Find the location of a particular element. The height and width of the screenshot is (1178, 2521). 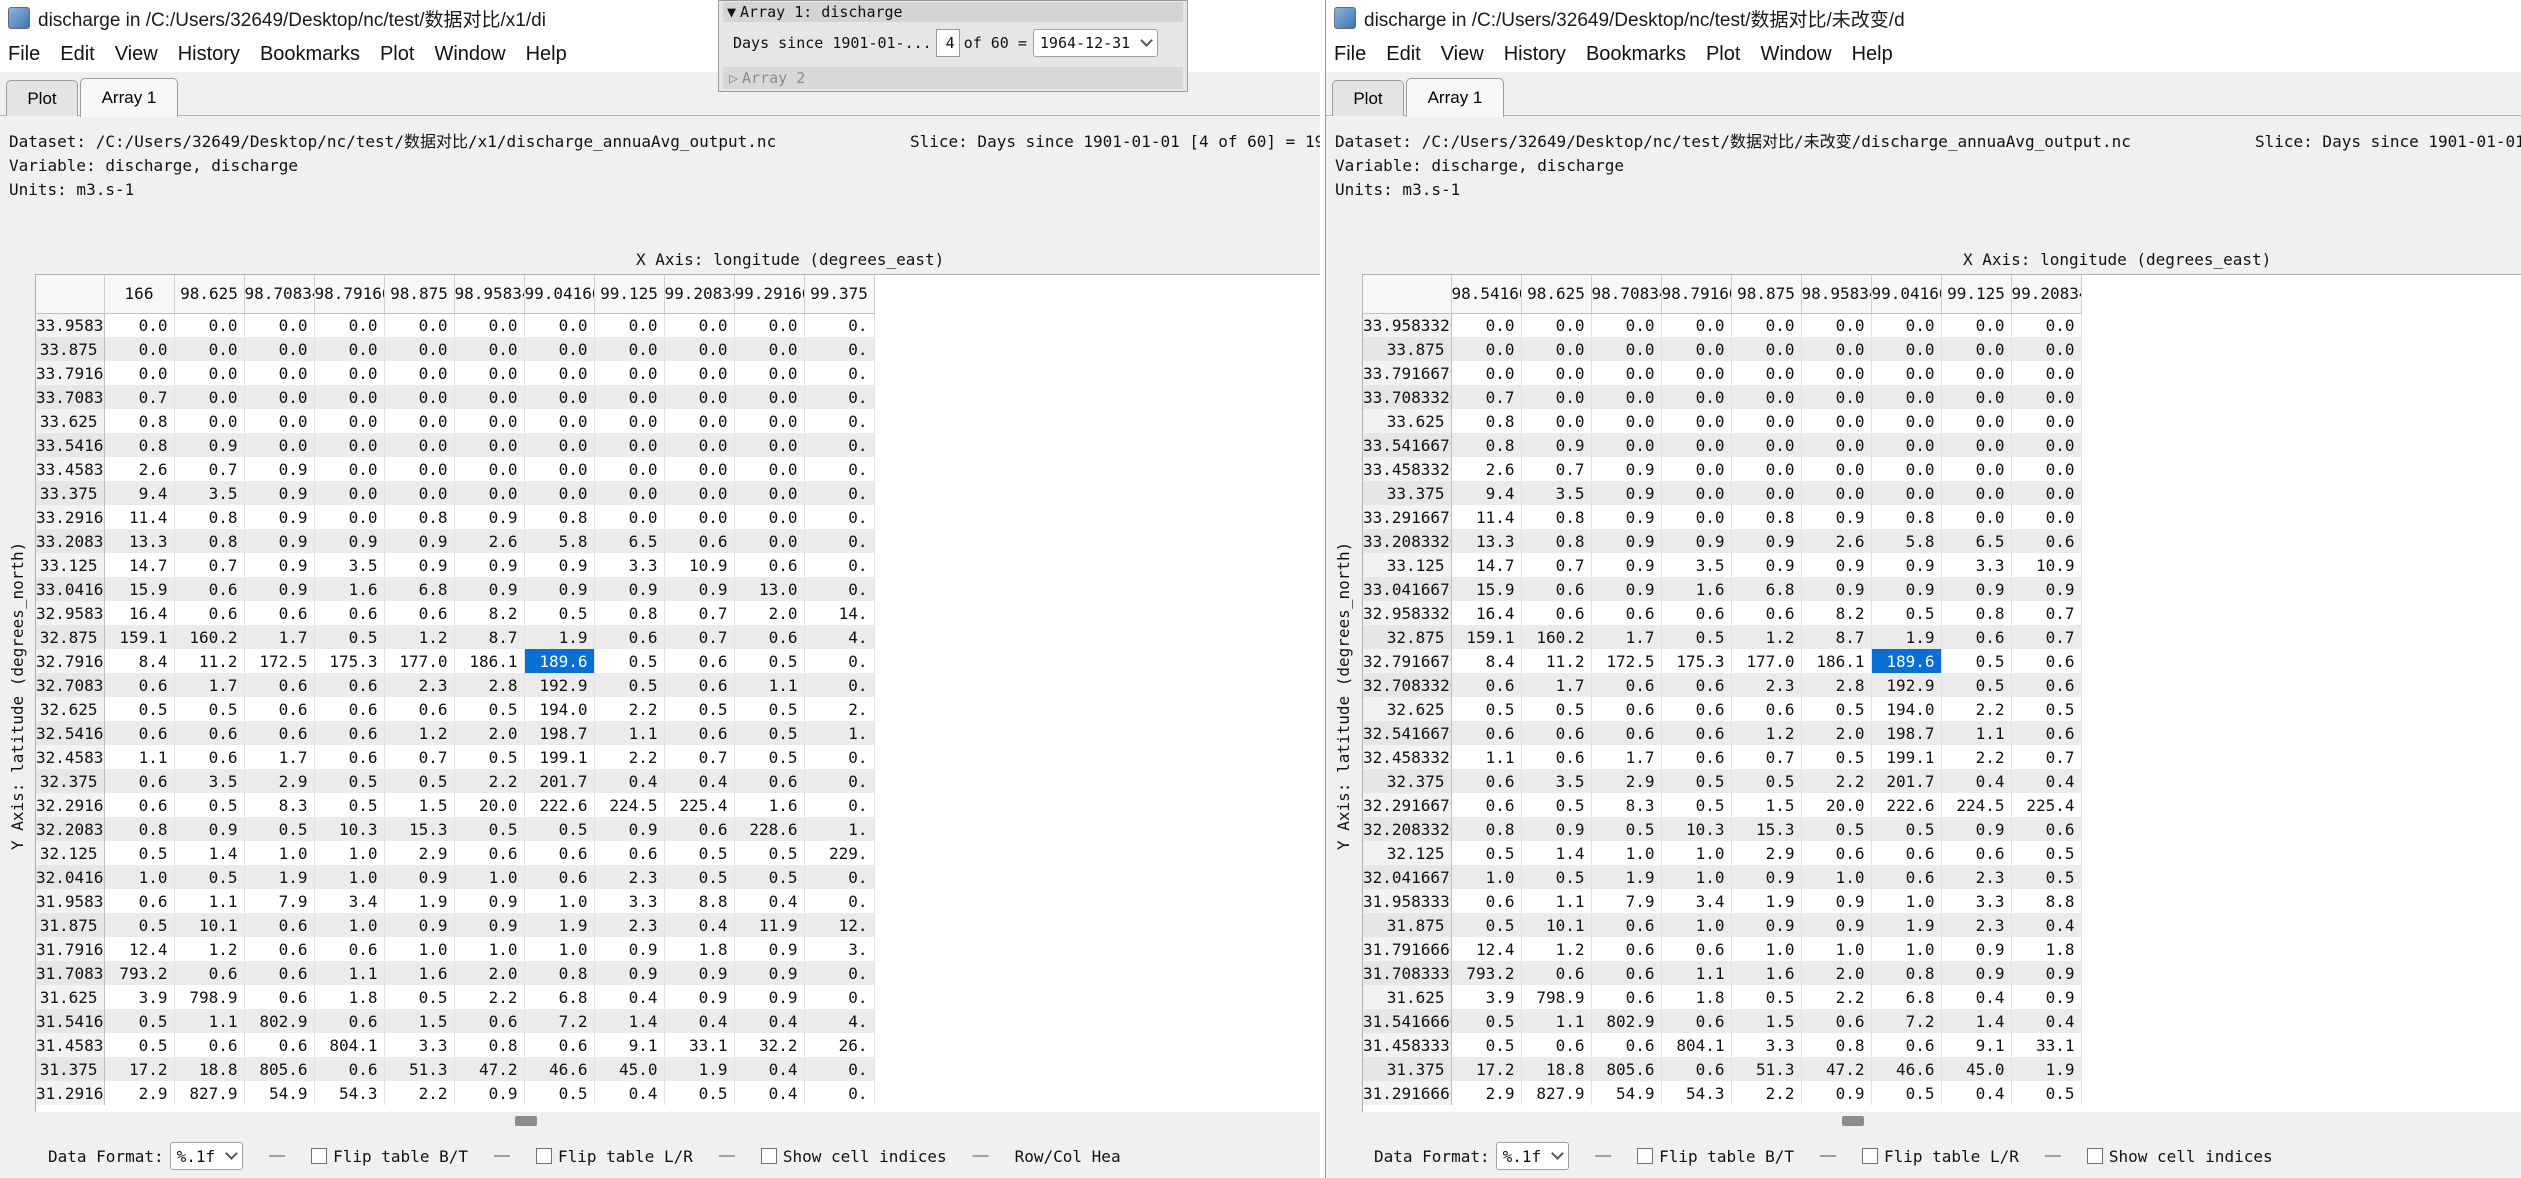

table-cell: 793.2 is located at coordinates (1486, 973).